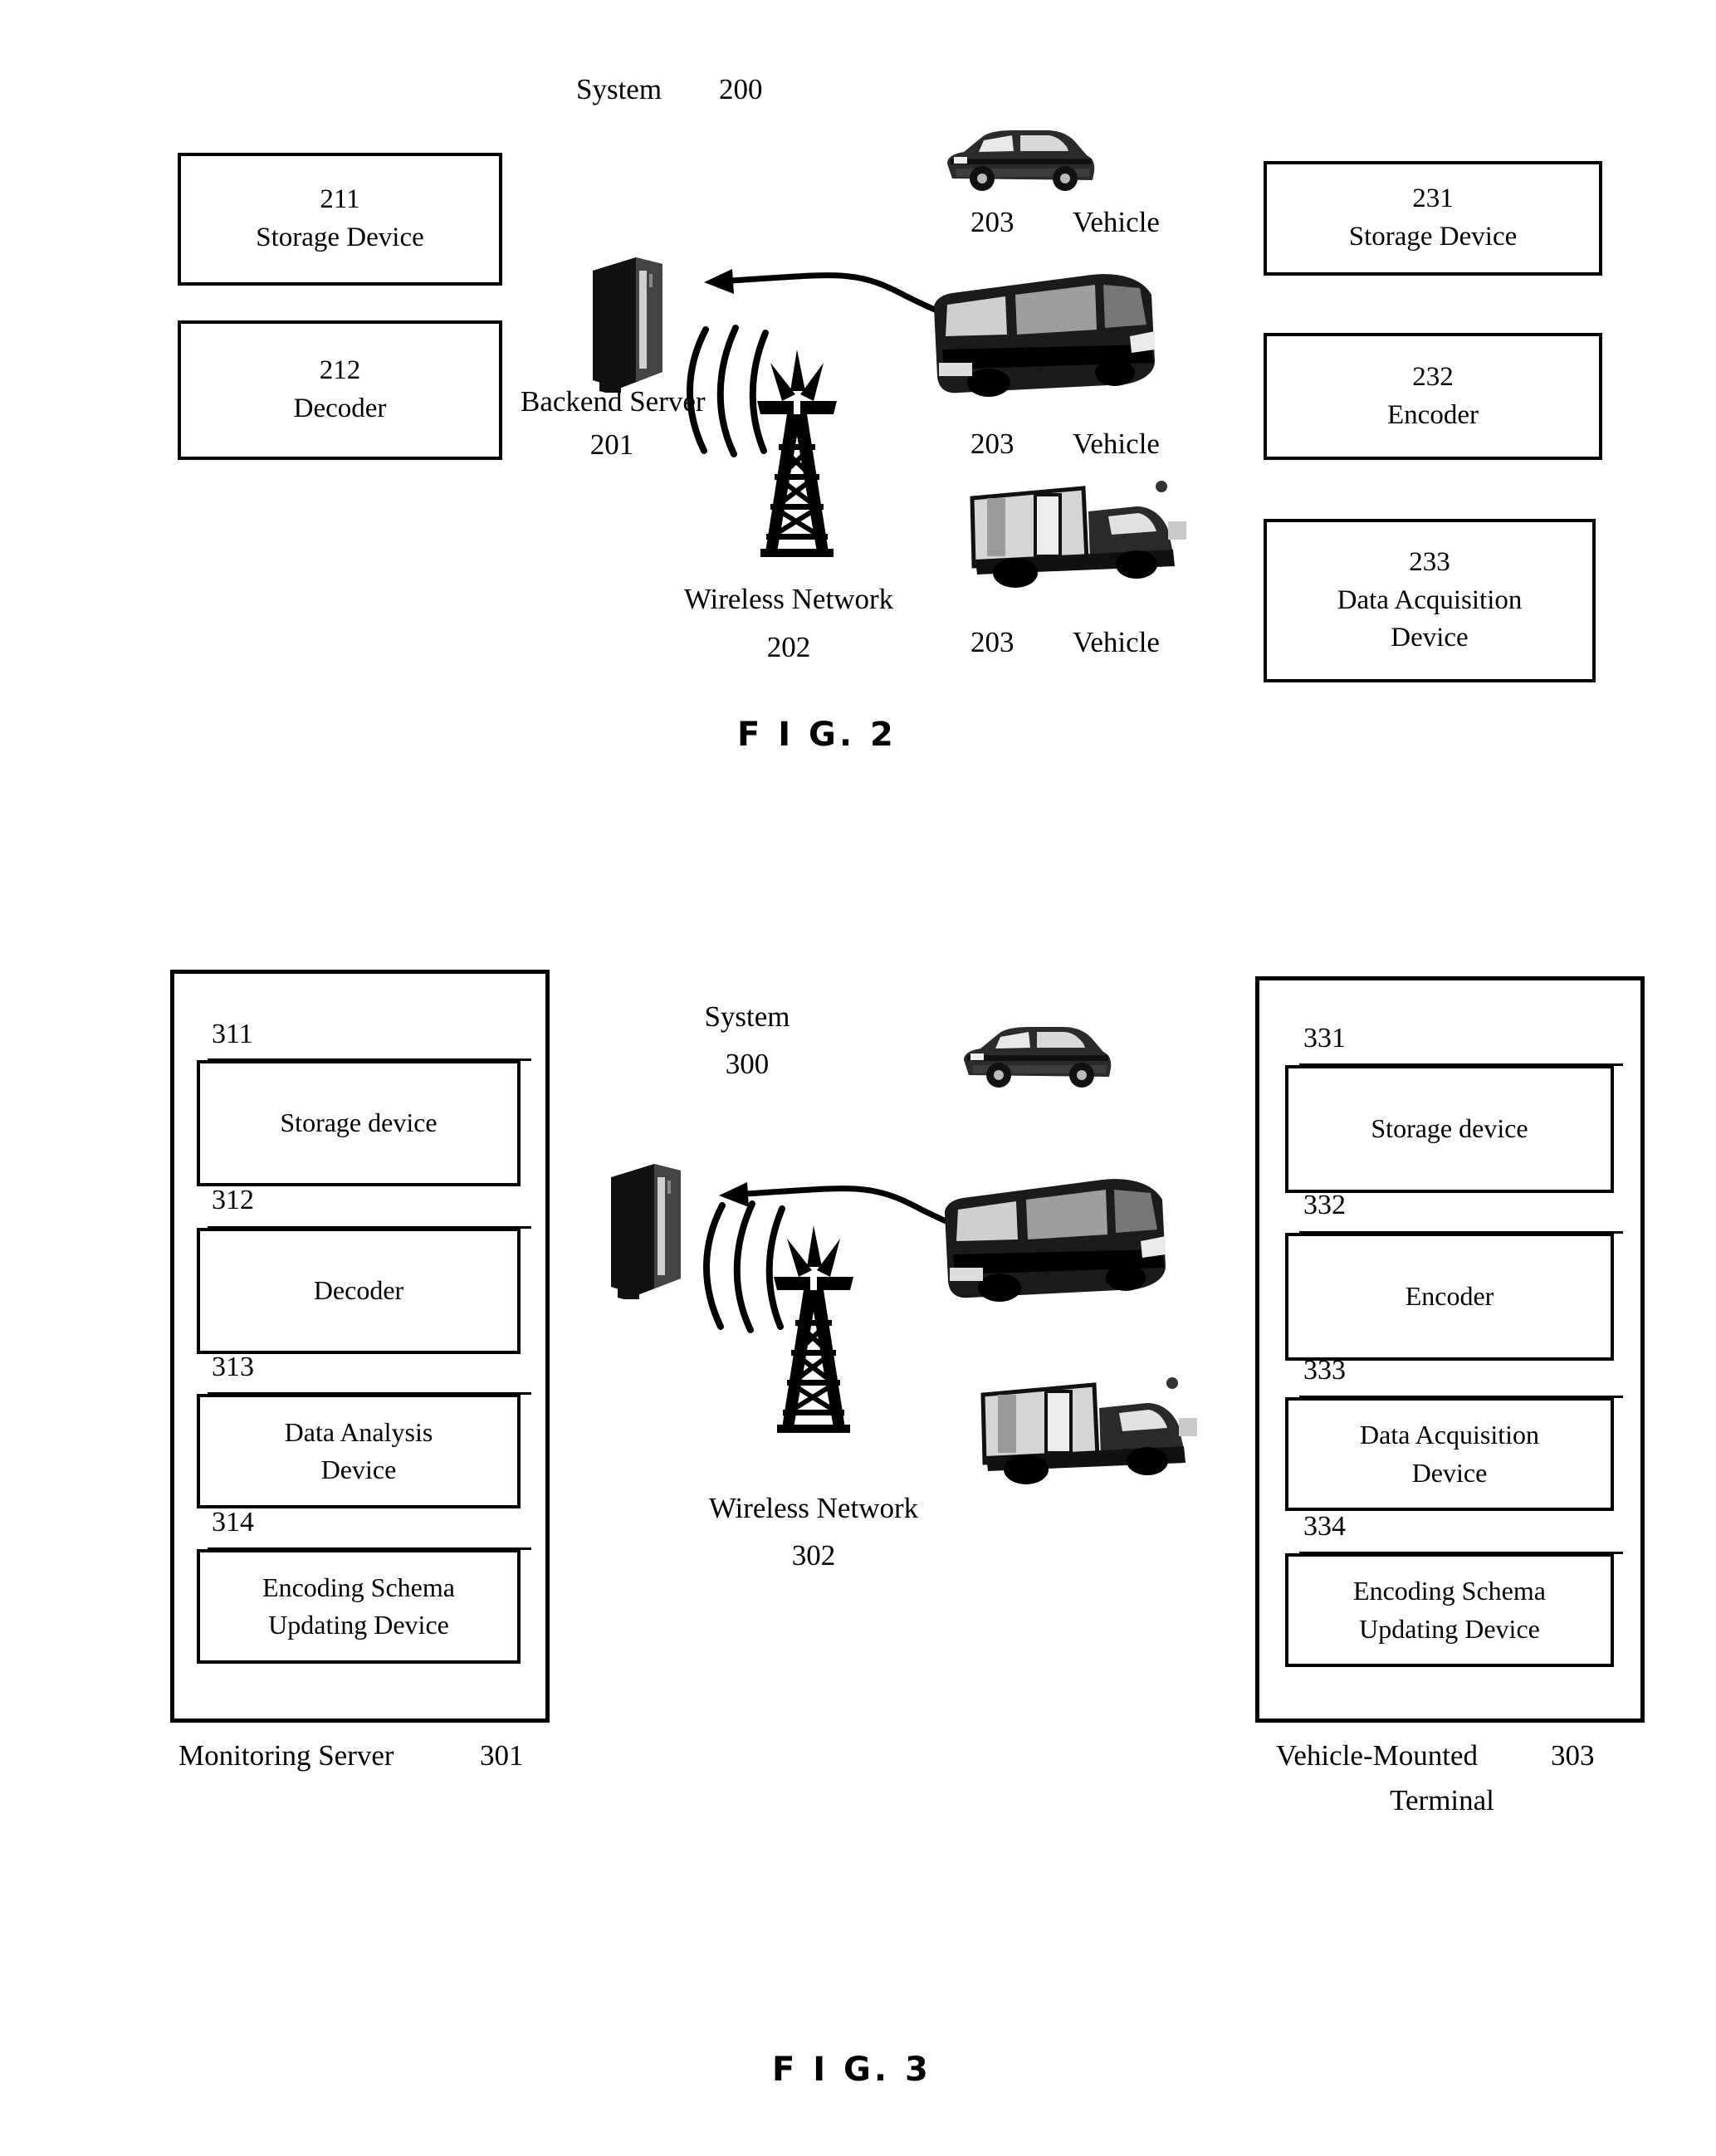 This screenshot has width=1716, height=2156. I want to click on box-number: 232, so click(1433, 376).